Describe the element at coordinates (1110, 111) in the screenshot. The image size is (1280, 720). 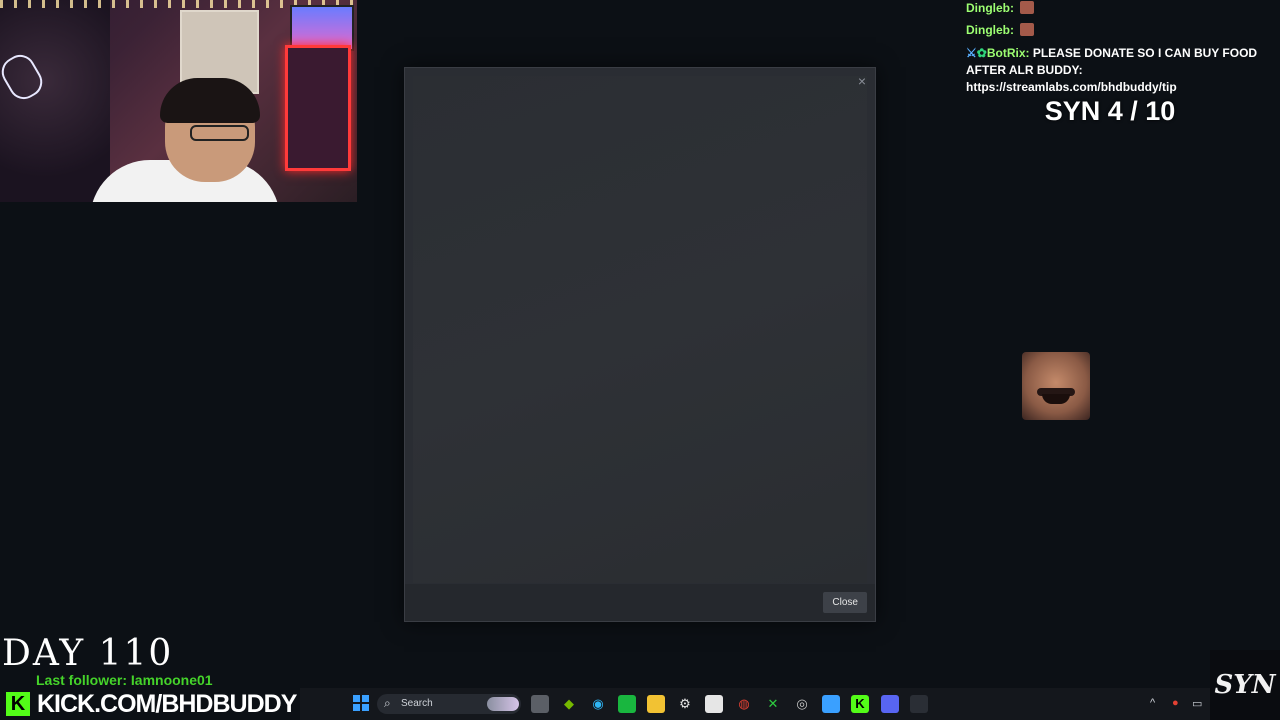
I see `syn-counter: SYN 4 / 10` at that location.